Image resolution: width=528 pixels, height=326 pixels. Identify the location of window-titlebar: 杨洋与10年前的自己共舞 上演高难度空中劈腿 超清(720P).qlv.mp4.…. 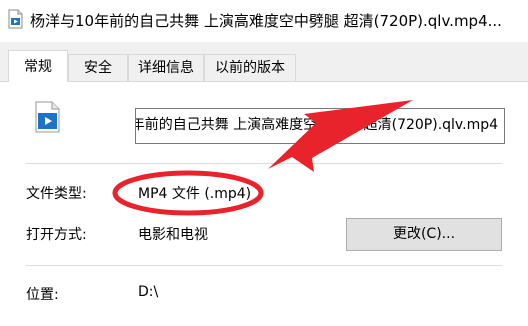
(264, 21).